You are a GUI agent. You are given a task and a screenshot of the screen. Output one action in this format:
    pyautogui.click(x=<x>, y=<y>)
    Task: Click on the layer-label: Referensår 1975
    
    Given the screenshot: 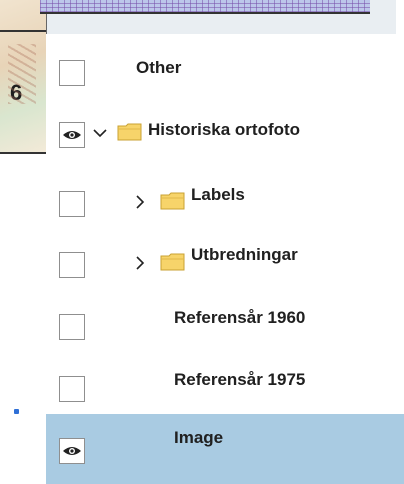 What is the action you would take?
    pyautogui.click(x=240, y=379)
    